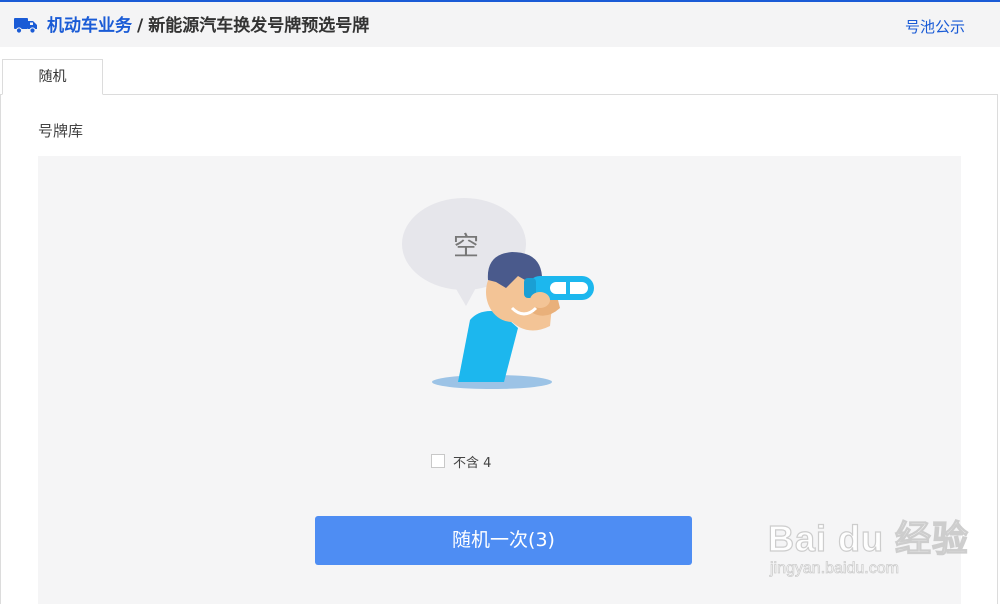 This screenshot has height=604, width=1000. What do you see at coordinates (503, 540) in the screenshot?
I see `random-once-button: 随机一次(3)` at bounding box center [503, 540].